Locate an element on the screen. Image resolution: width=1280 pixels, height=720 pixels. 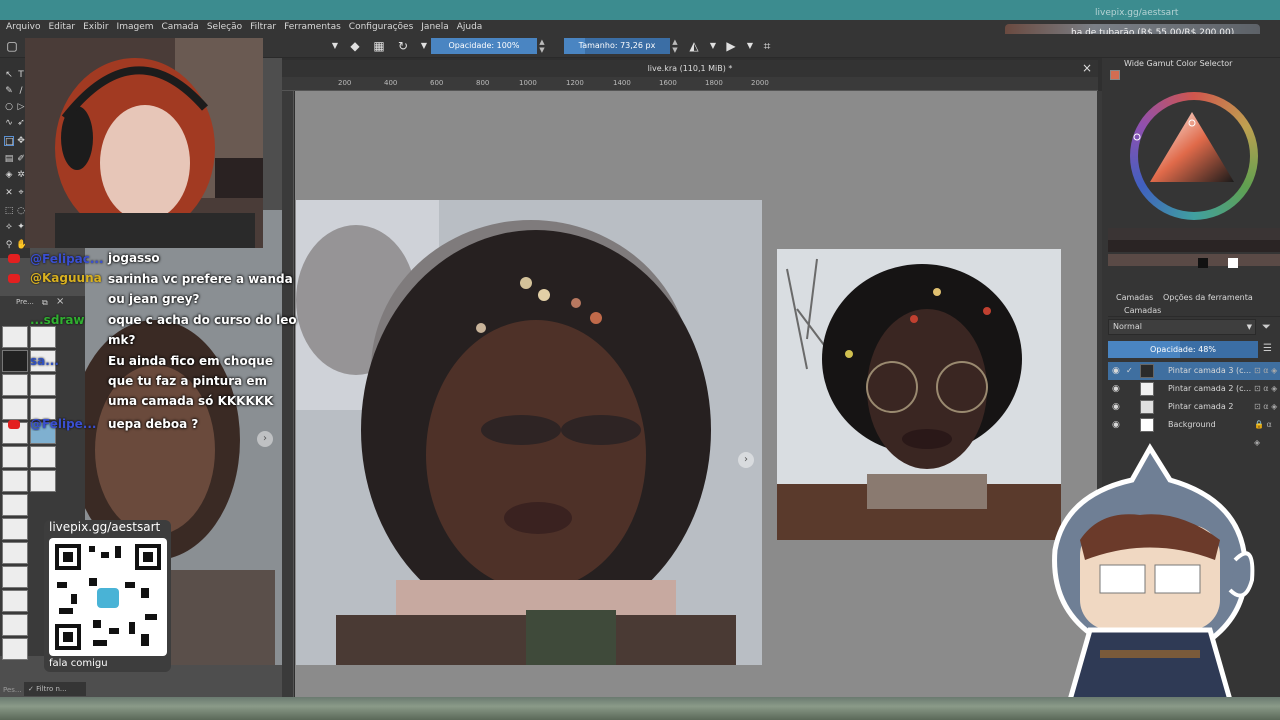
transform-tool-icon: □ is located at coordinates (9, 141).